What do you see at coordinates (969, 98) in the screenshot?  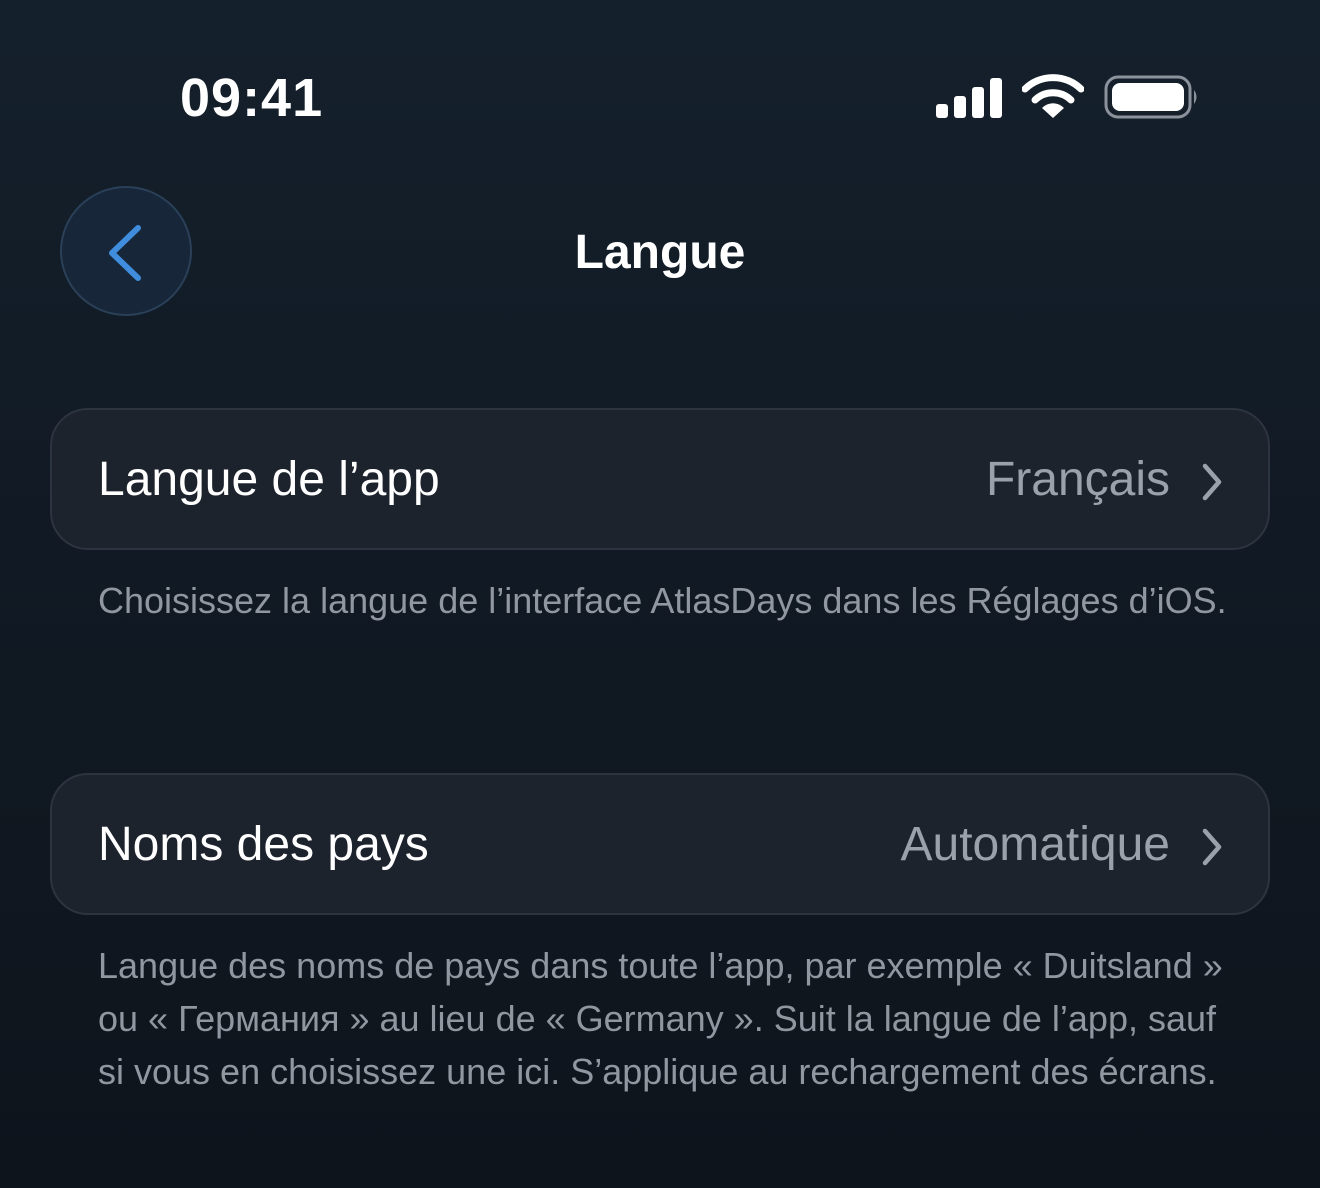 I see `signal-icon` at bounding box center [969, 98].